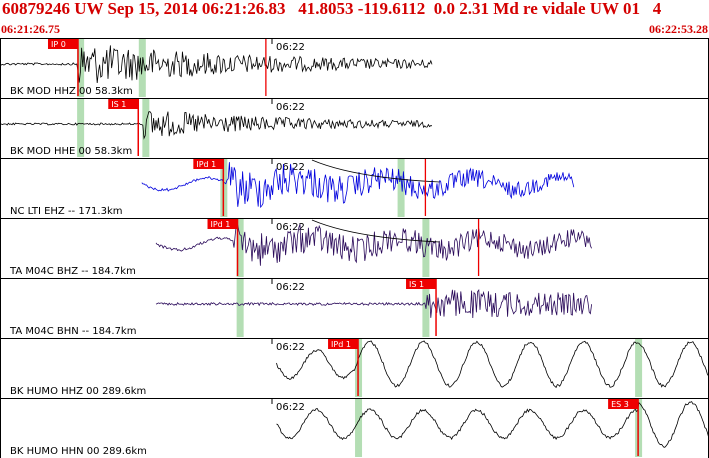  I want to click on station-label: BK MOD HHZ 00 58.3km, so click(71, 91).